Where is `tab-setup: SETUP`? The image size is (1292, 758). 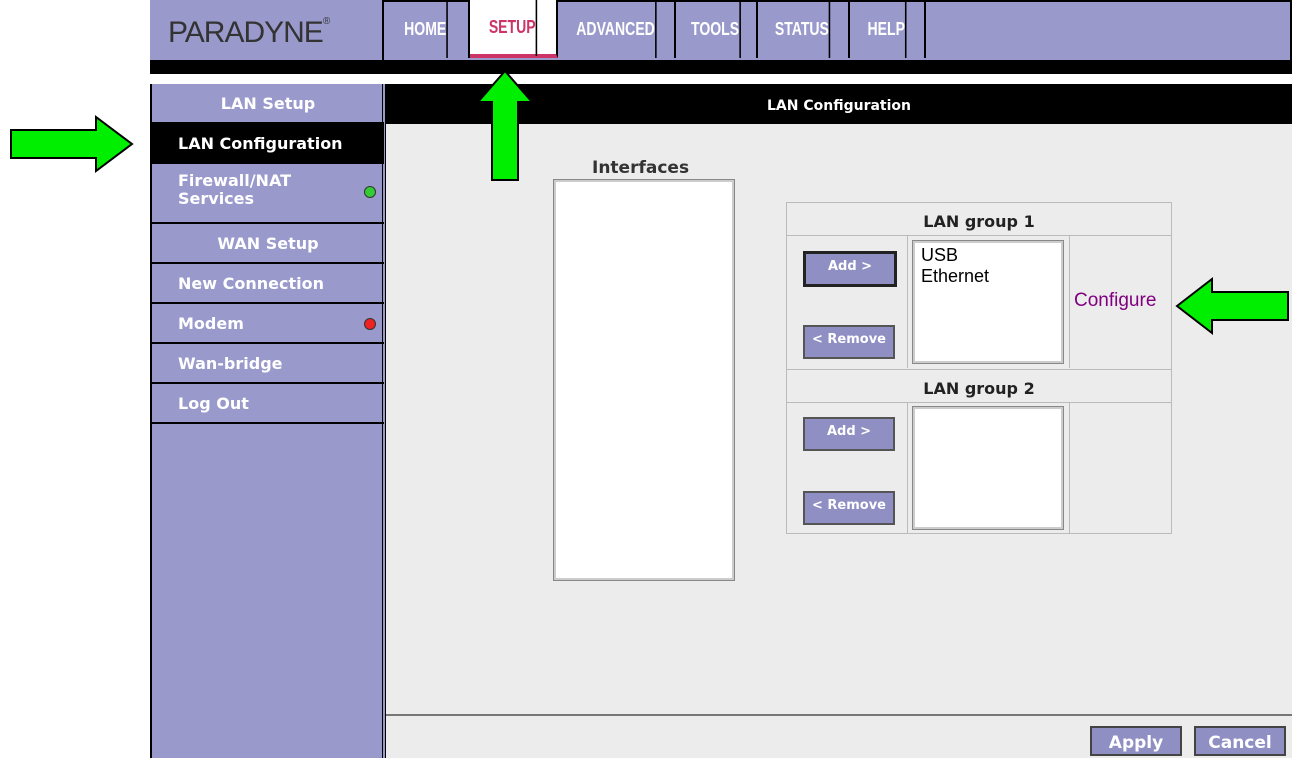
tab-setup: SETUP is located at coordinates (514, 29).